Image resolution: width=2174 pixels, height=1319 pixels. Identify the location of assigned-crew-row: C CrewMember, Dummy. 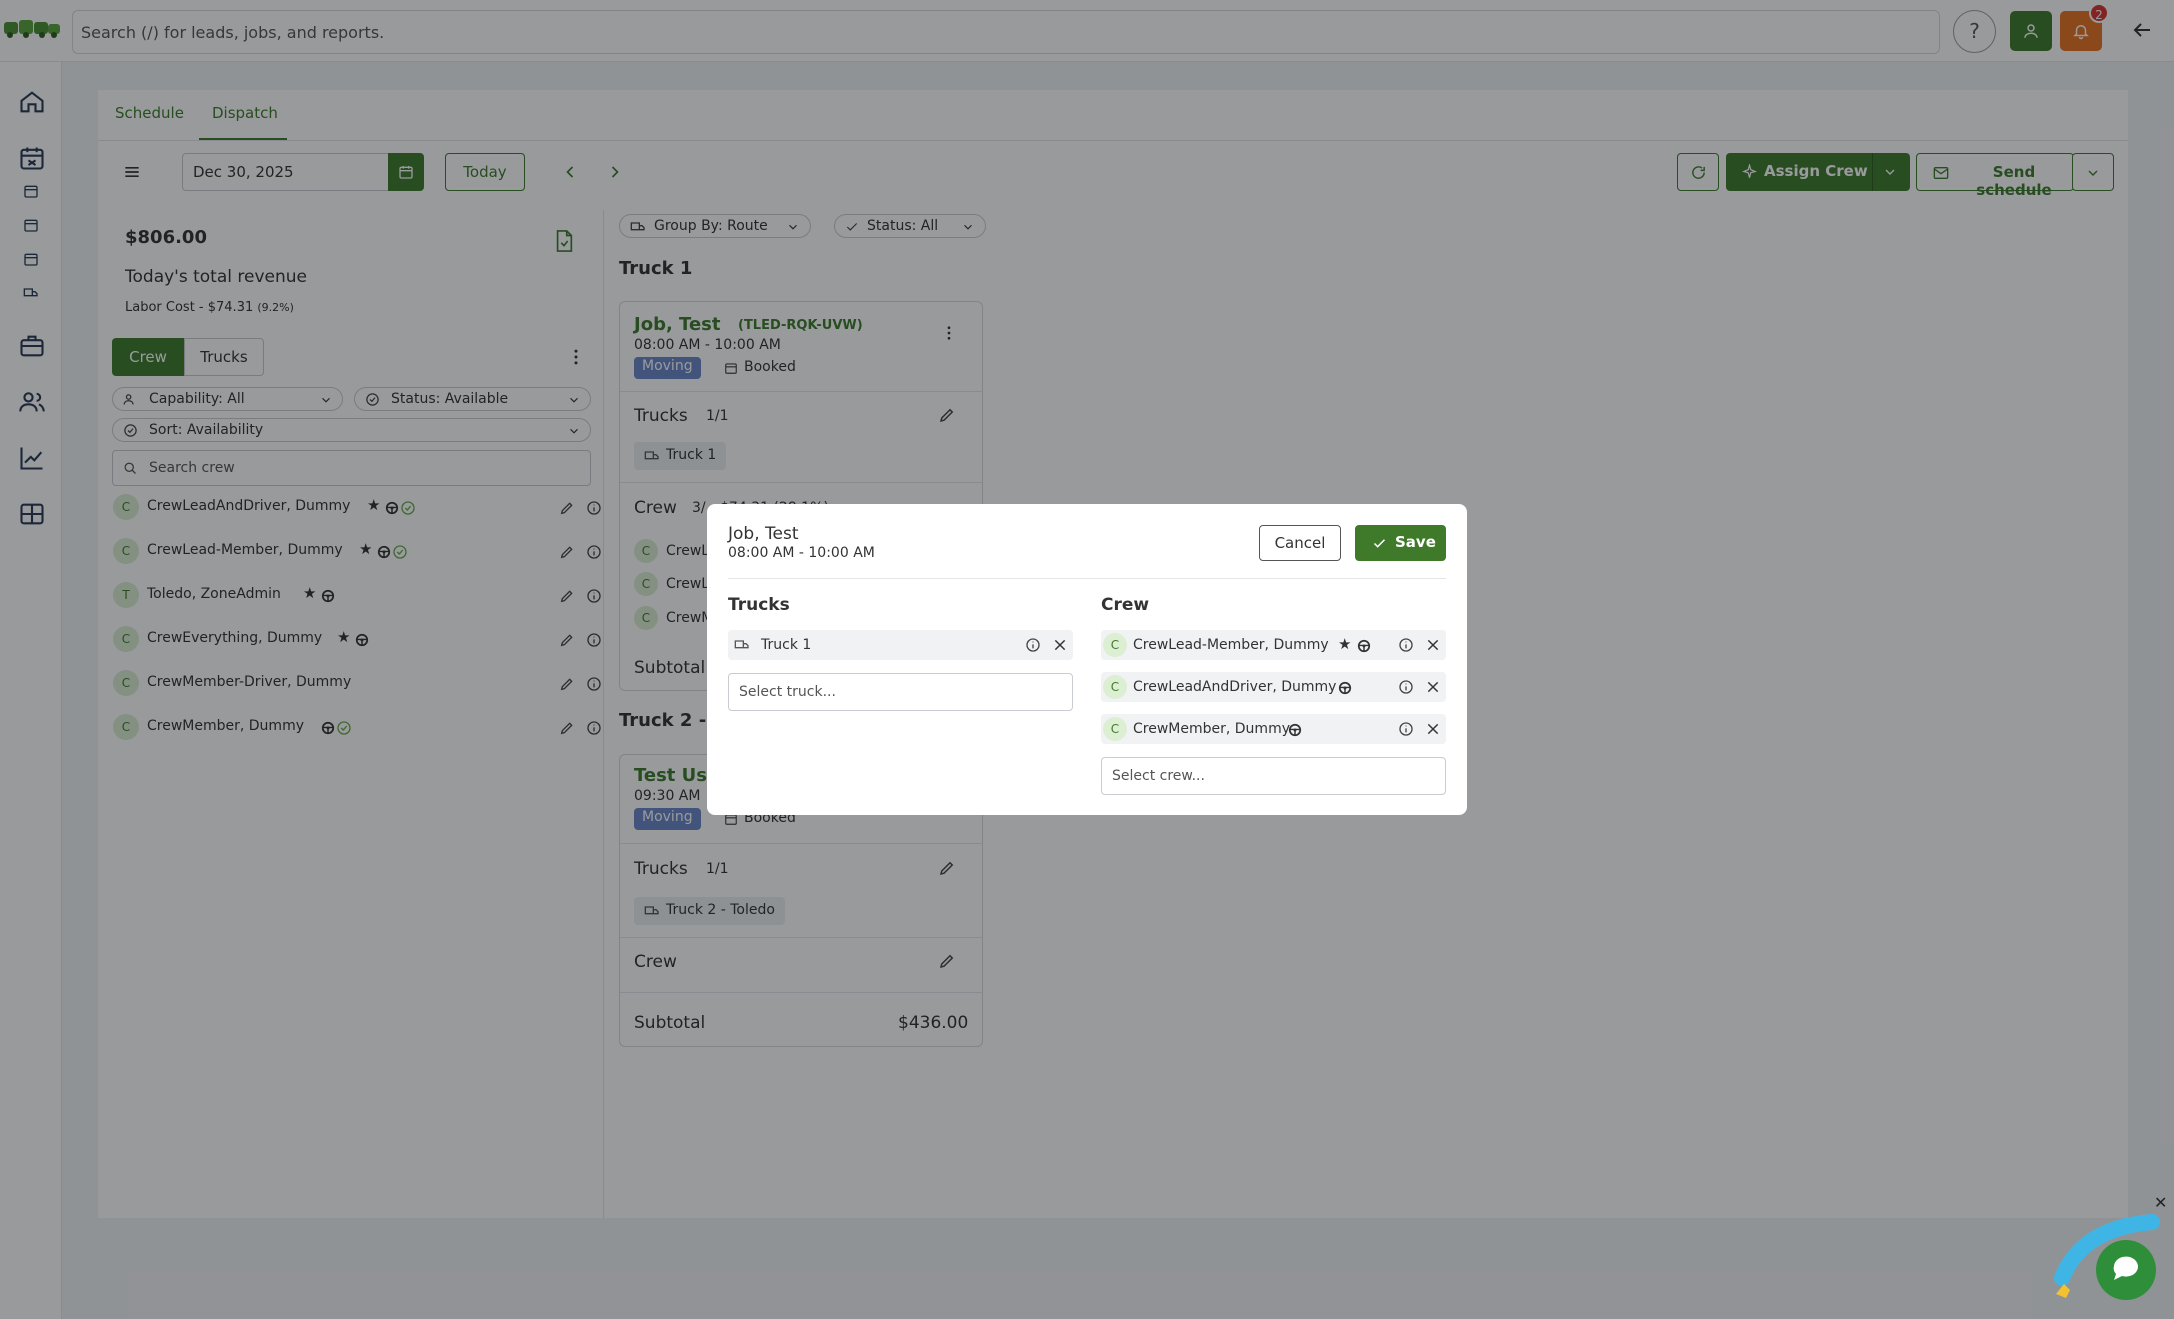
(1273, 729).